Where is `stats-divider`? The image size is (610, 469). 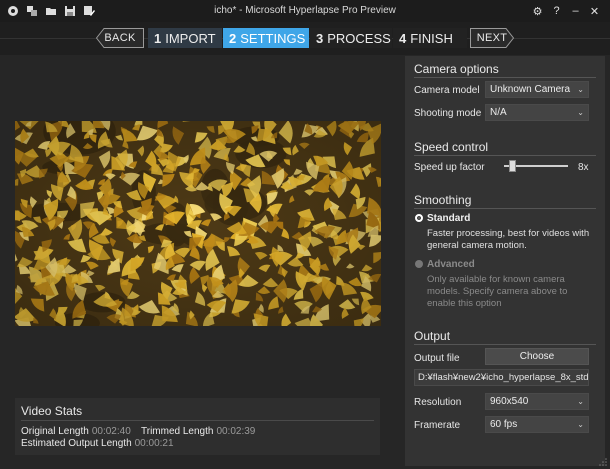
stats-divider is located at coordinates (197, 420).